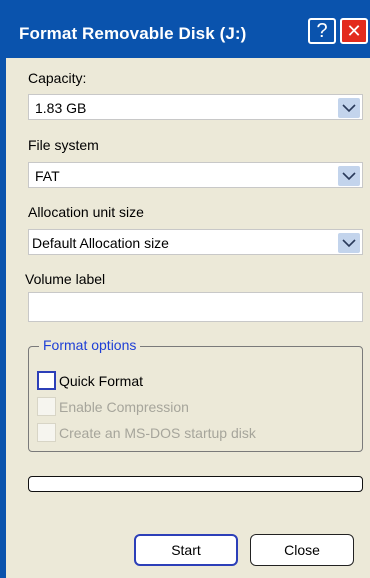  I want to click on enable-compression-label: Enable Compression, so click(124, 406).